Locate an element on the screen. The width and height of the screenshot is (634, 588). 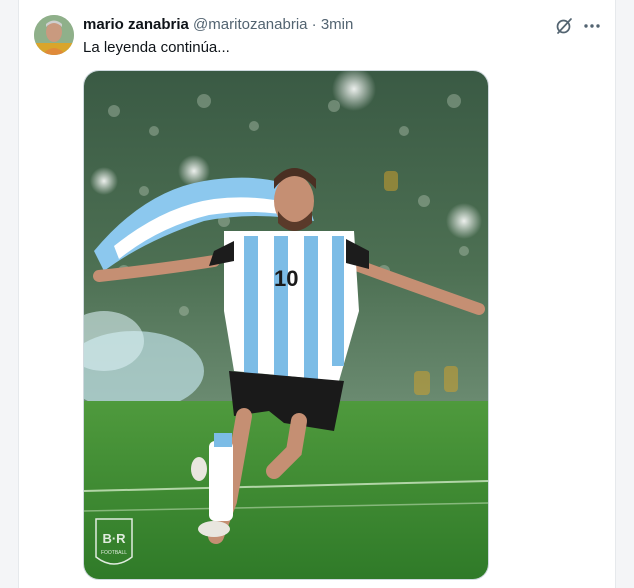
grok-icon is located at coordinates (564, 26).